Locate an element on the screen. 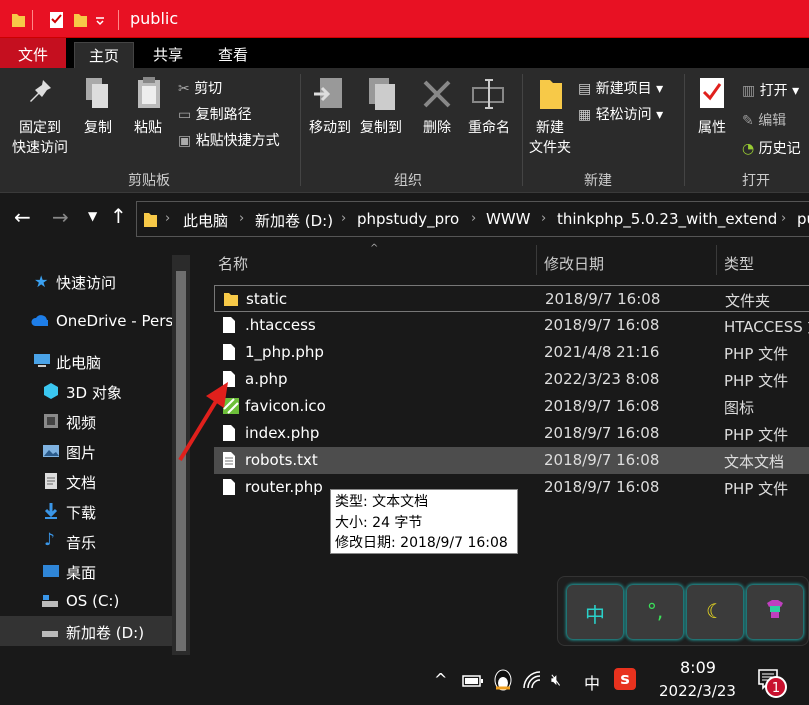 The width and height of the screenshot is (809, 705). new-item-button: ▤ 新建项目 ▾ is located at coordinates (620, 88).